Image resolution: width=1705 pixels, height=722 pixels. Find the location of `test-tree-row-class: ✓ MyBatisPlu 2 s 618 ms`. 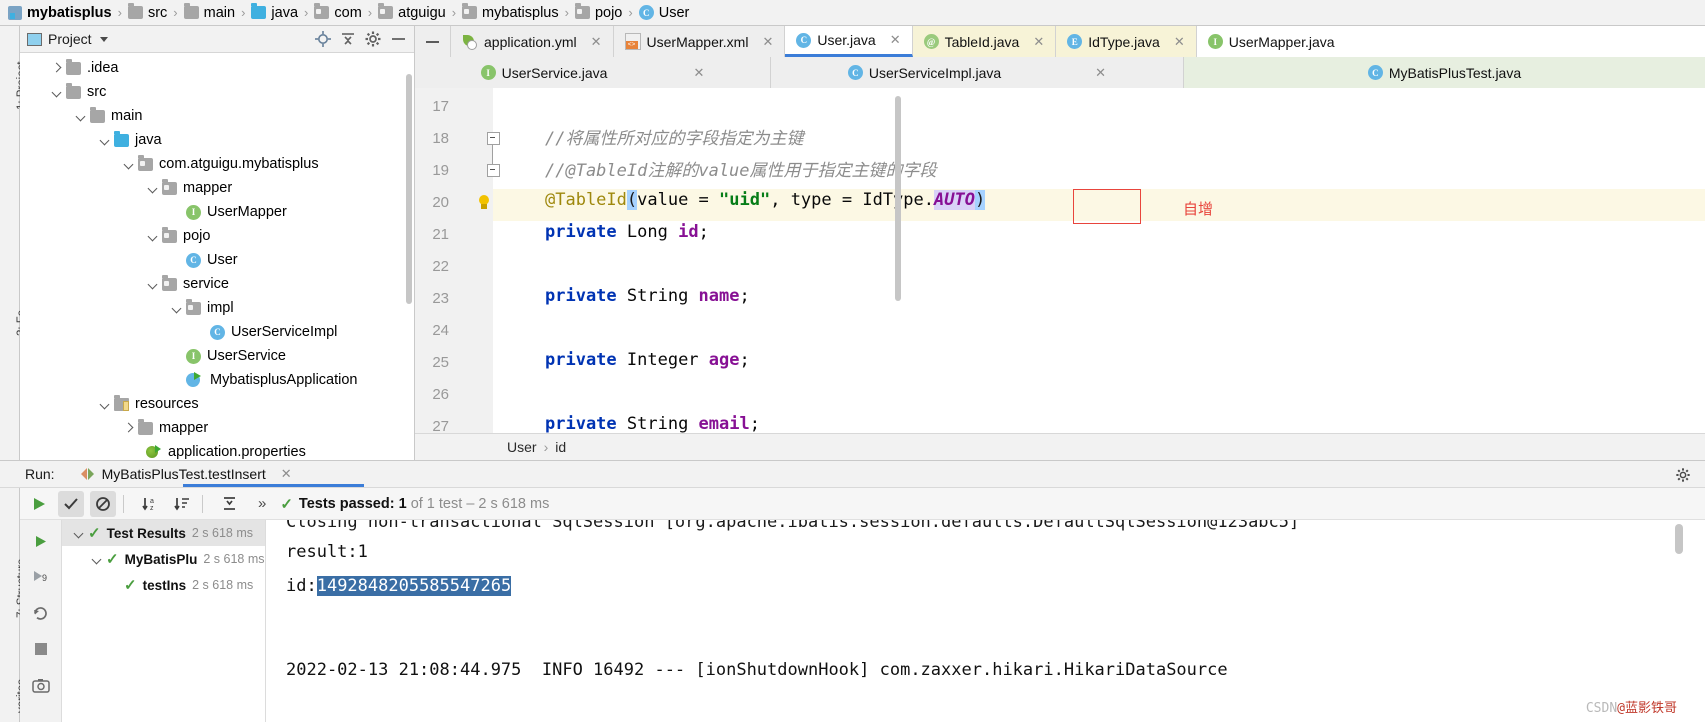

test-tree-row-class: ✓ MyBatisPlu 2 s 618 ms is located at coordinates (163, 559).